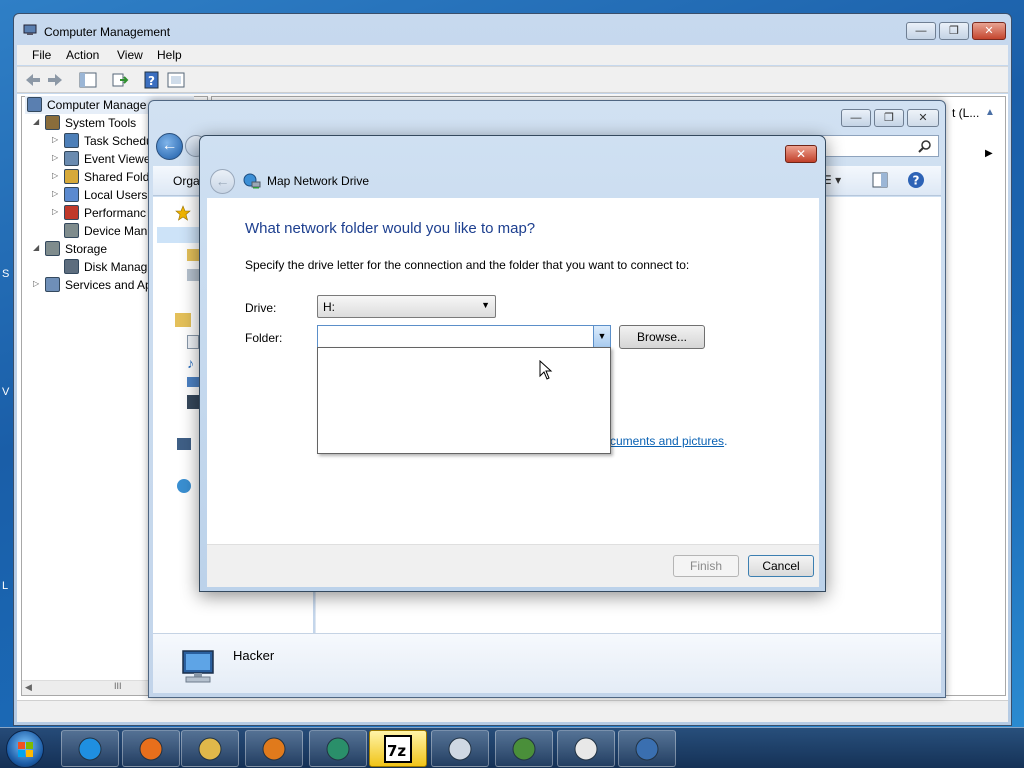 Image resolution: width=1024 pixels, height=768 pixels. Describe the element at coordinates (990, 112) in the screenshot. I see `collapse-arrow-icon: ▲` at that location.